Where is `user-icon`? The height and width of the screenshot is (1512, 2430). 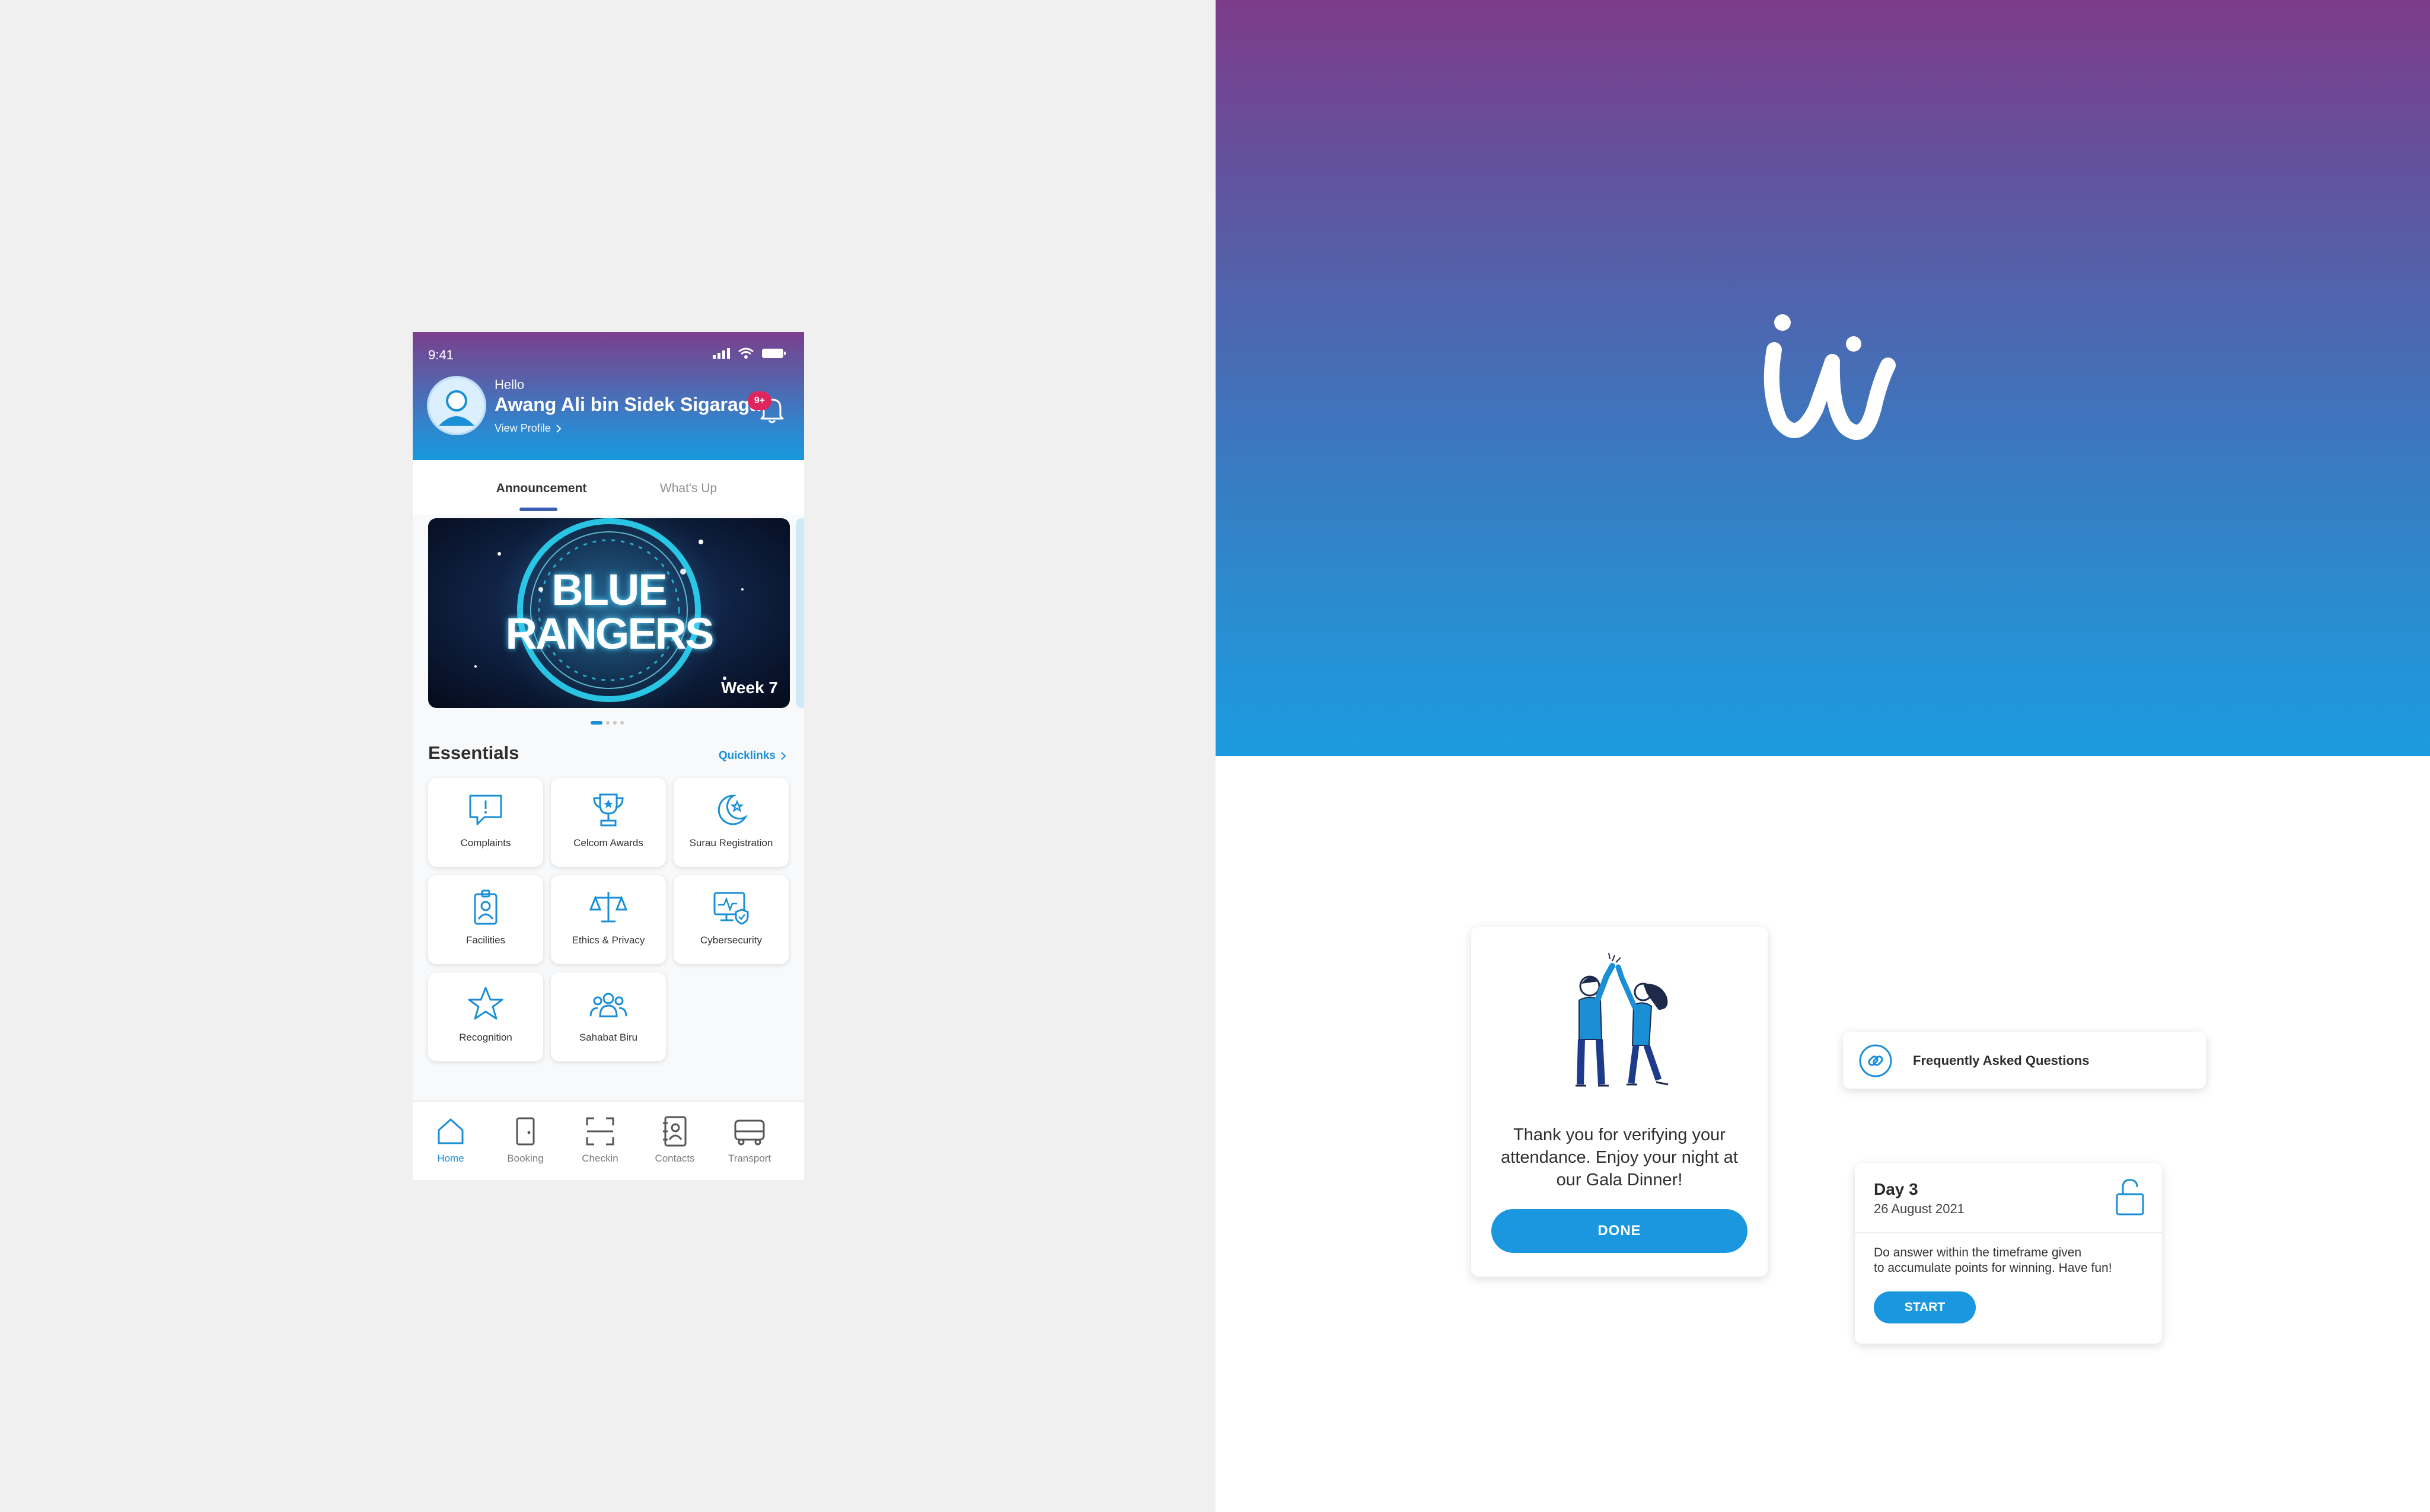 user-icon is located at coordinates (457, 405).